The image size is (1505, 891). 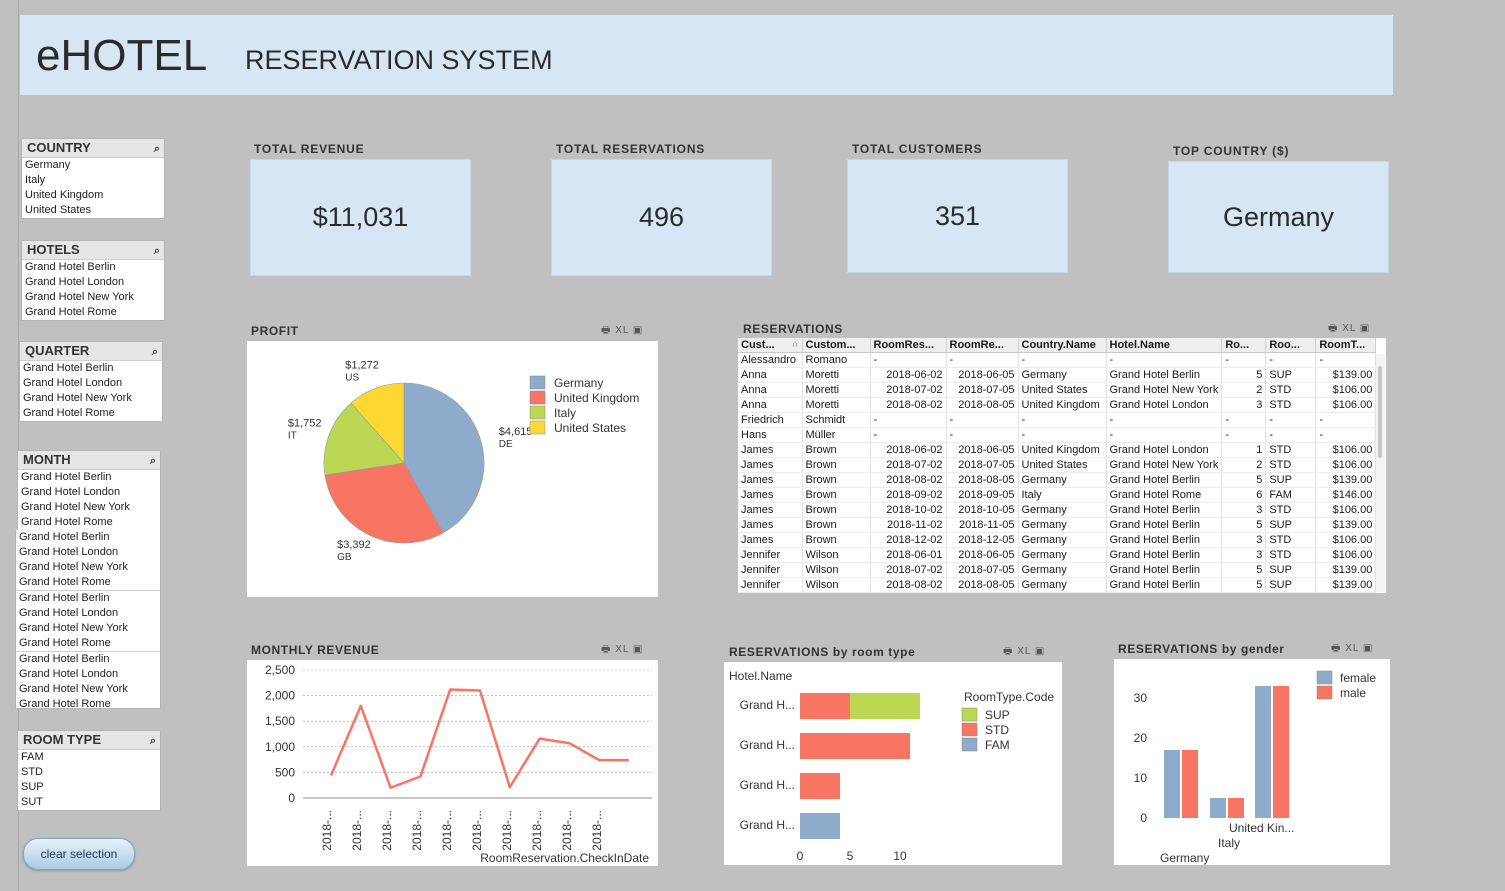 I want to click on country-item: Germany, so click(x=93, y=165).